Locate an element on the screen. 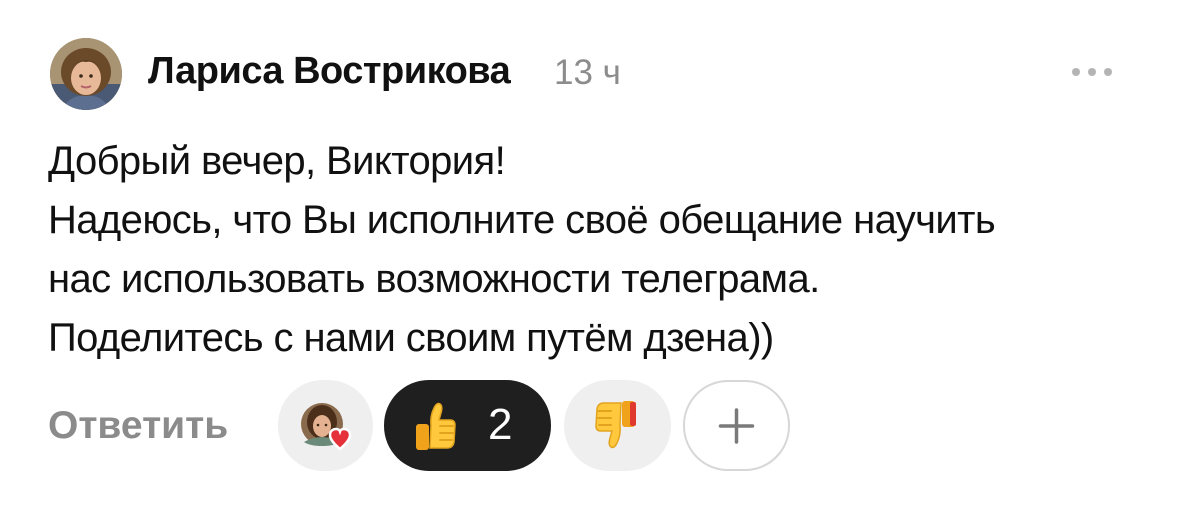 The width and height of the screenshot is (1179, 518). reacted-avatar-with-heart-icon is located at coordinates (326, 427).